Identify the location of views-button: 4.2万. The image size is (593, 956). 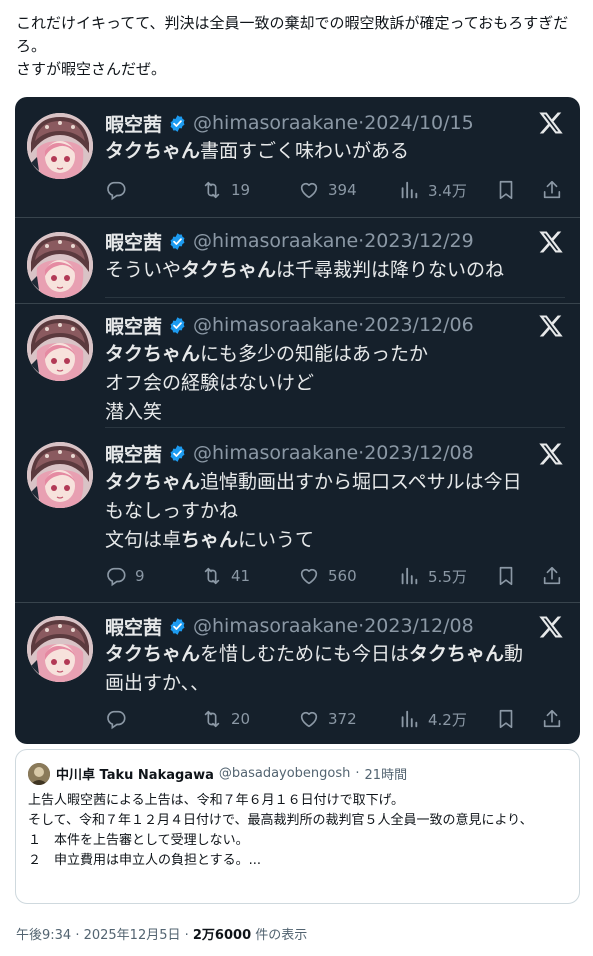
(432, 719).